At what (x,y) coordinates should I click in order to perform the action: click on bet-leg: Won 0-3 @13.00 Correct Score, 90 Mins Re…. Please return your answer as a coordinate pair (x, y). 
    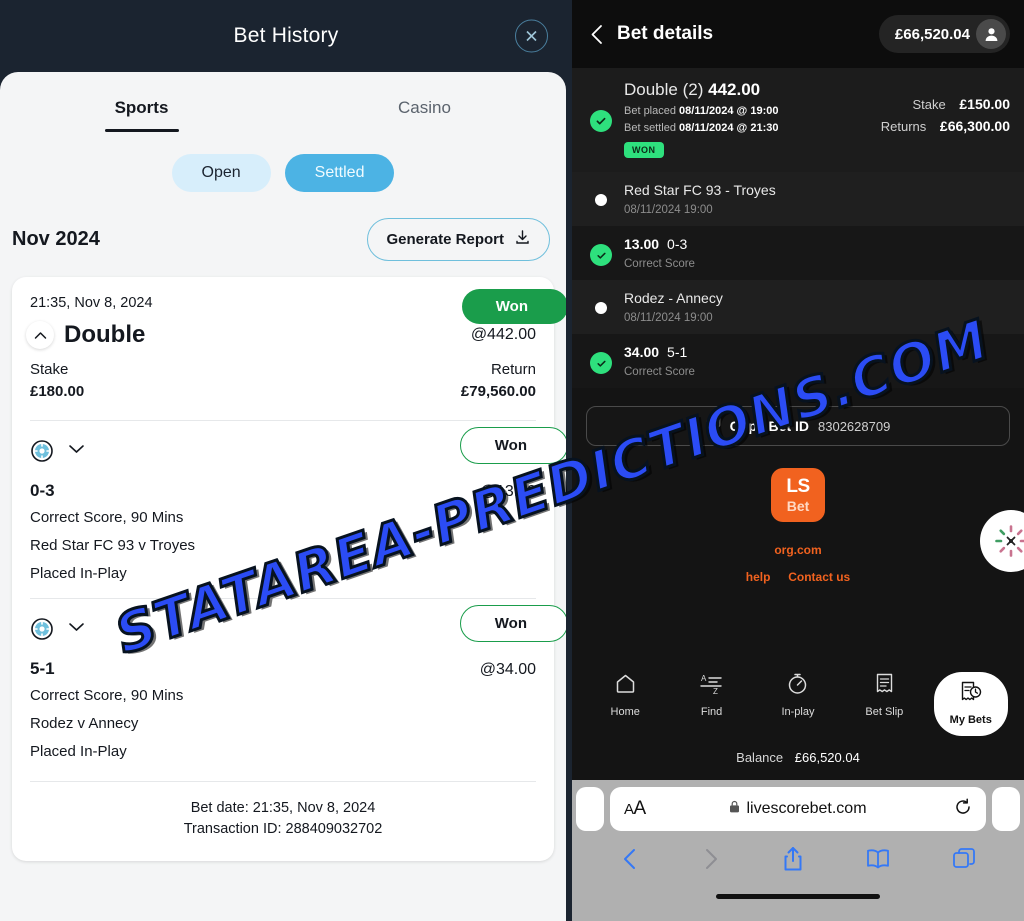
    Looking at the image, I should click on (289, 509).